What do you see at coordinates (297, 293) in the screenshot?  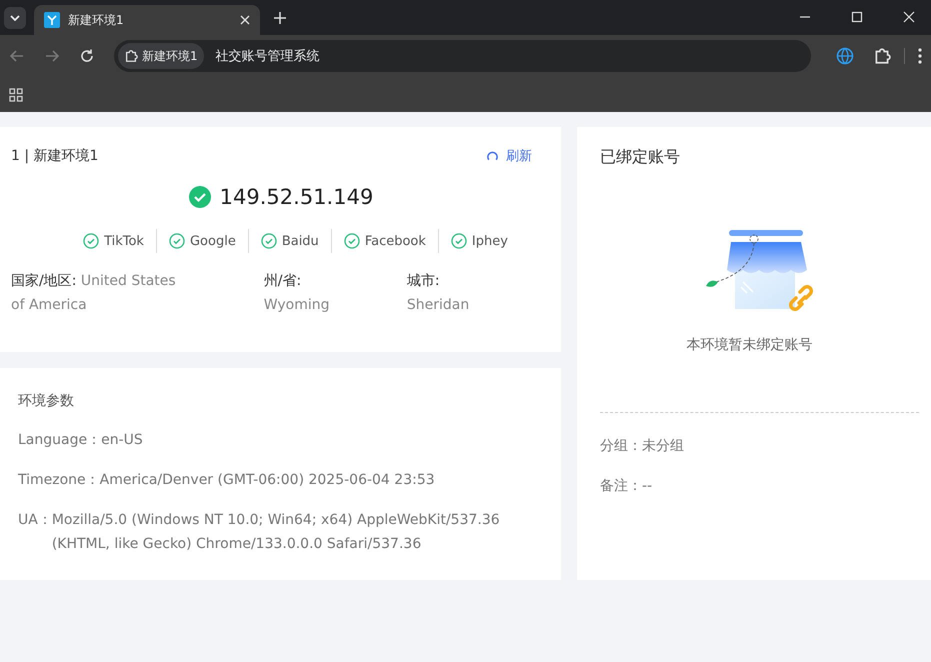 I see `location-text: 州/省: Wyoming` at bounding box center [297, 293].